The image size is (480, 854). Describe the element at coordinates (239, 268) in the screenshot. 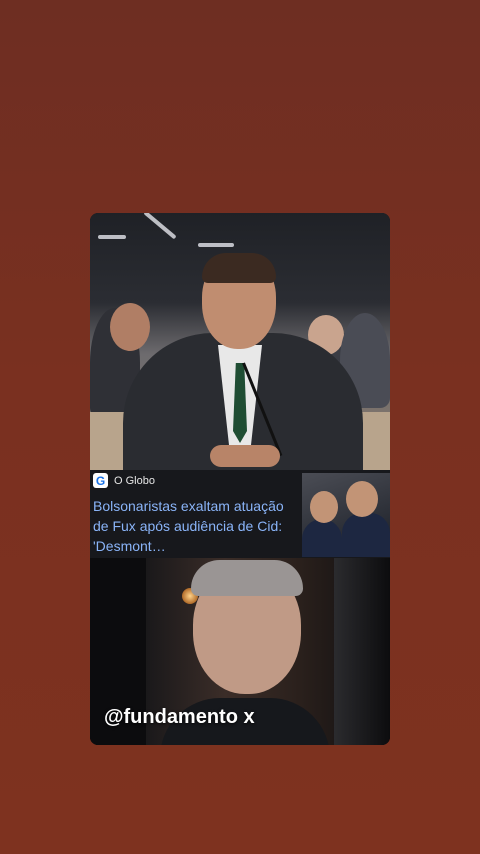

I see `speaker-hair` at that location.